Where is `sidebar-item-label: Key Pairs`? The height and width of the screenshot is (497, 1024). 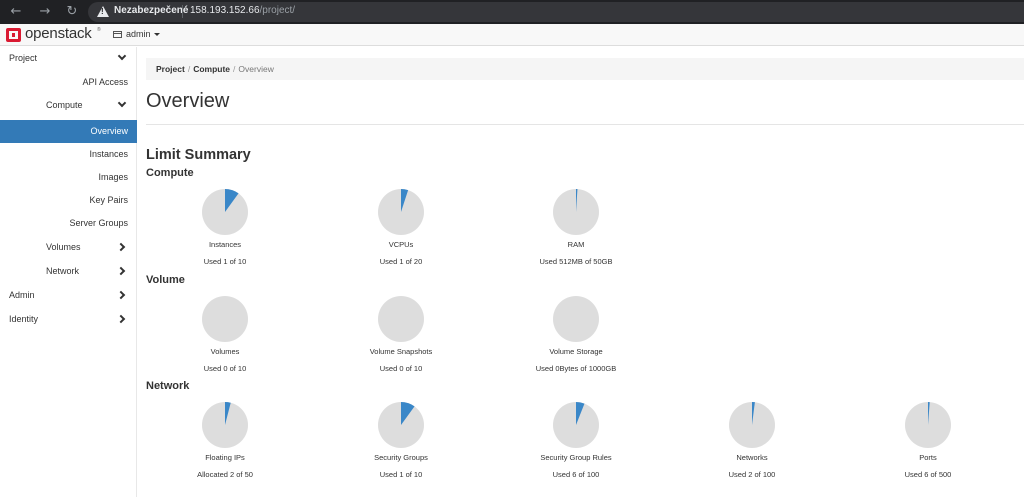
sidebar-item-label: Key Pairs is located at coordinates (108, 200).